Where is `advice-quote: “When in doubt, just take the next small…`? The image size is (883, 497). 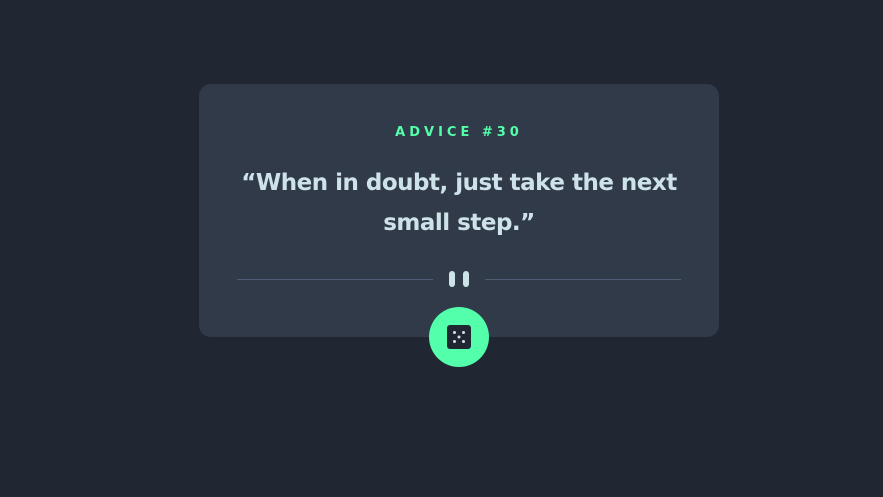 advice-quote: “When in doubt, just take the next small… is located at coordinates (459, 203).